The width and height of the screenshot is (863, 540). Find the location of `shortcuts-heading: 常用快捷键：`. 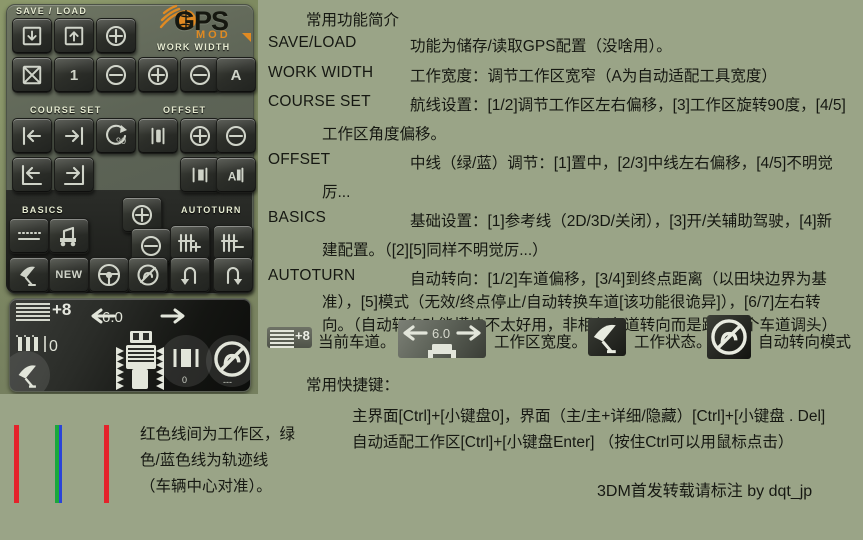

shortcuts-heading: 常用快捷键： is located at coordinates (353, 385).